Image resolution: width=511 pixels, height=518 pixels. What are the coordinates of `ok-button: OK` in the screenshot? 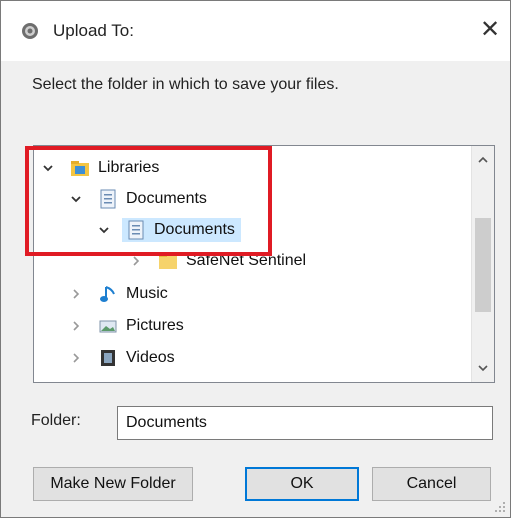 It's located at (302, 484).